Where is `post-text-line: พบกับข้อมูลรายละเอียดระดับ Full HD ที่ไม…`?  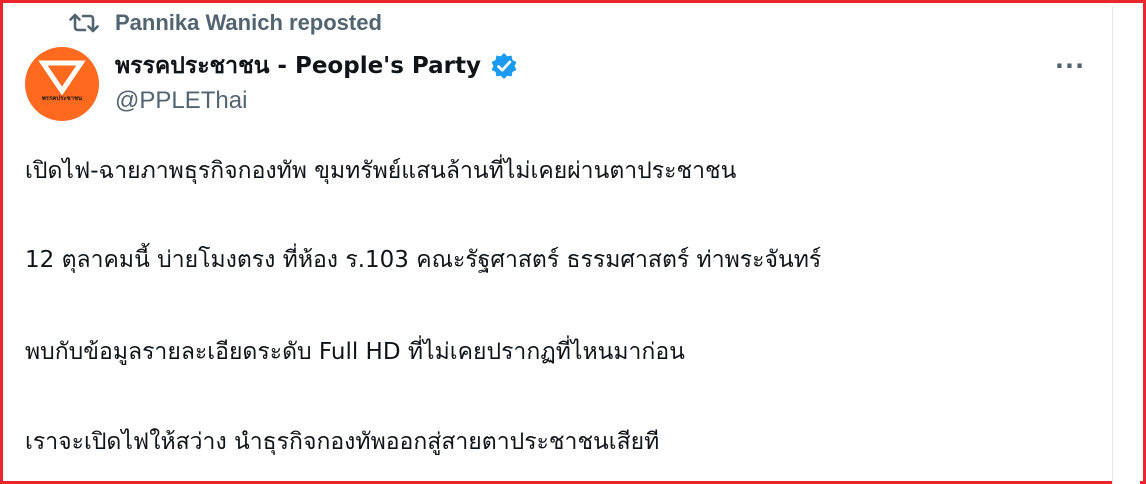
post-text-line: พบกับข้อมูลรายละเอียดระดับ Full HD ที่ไม… is located at coordinates (355, 352).